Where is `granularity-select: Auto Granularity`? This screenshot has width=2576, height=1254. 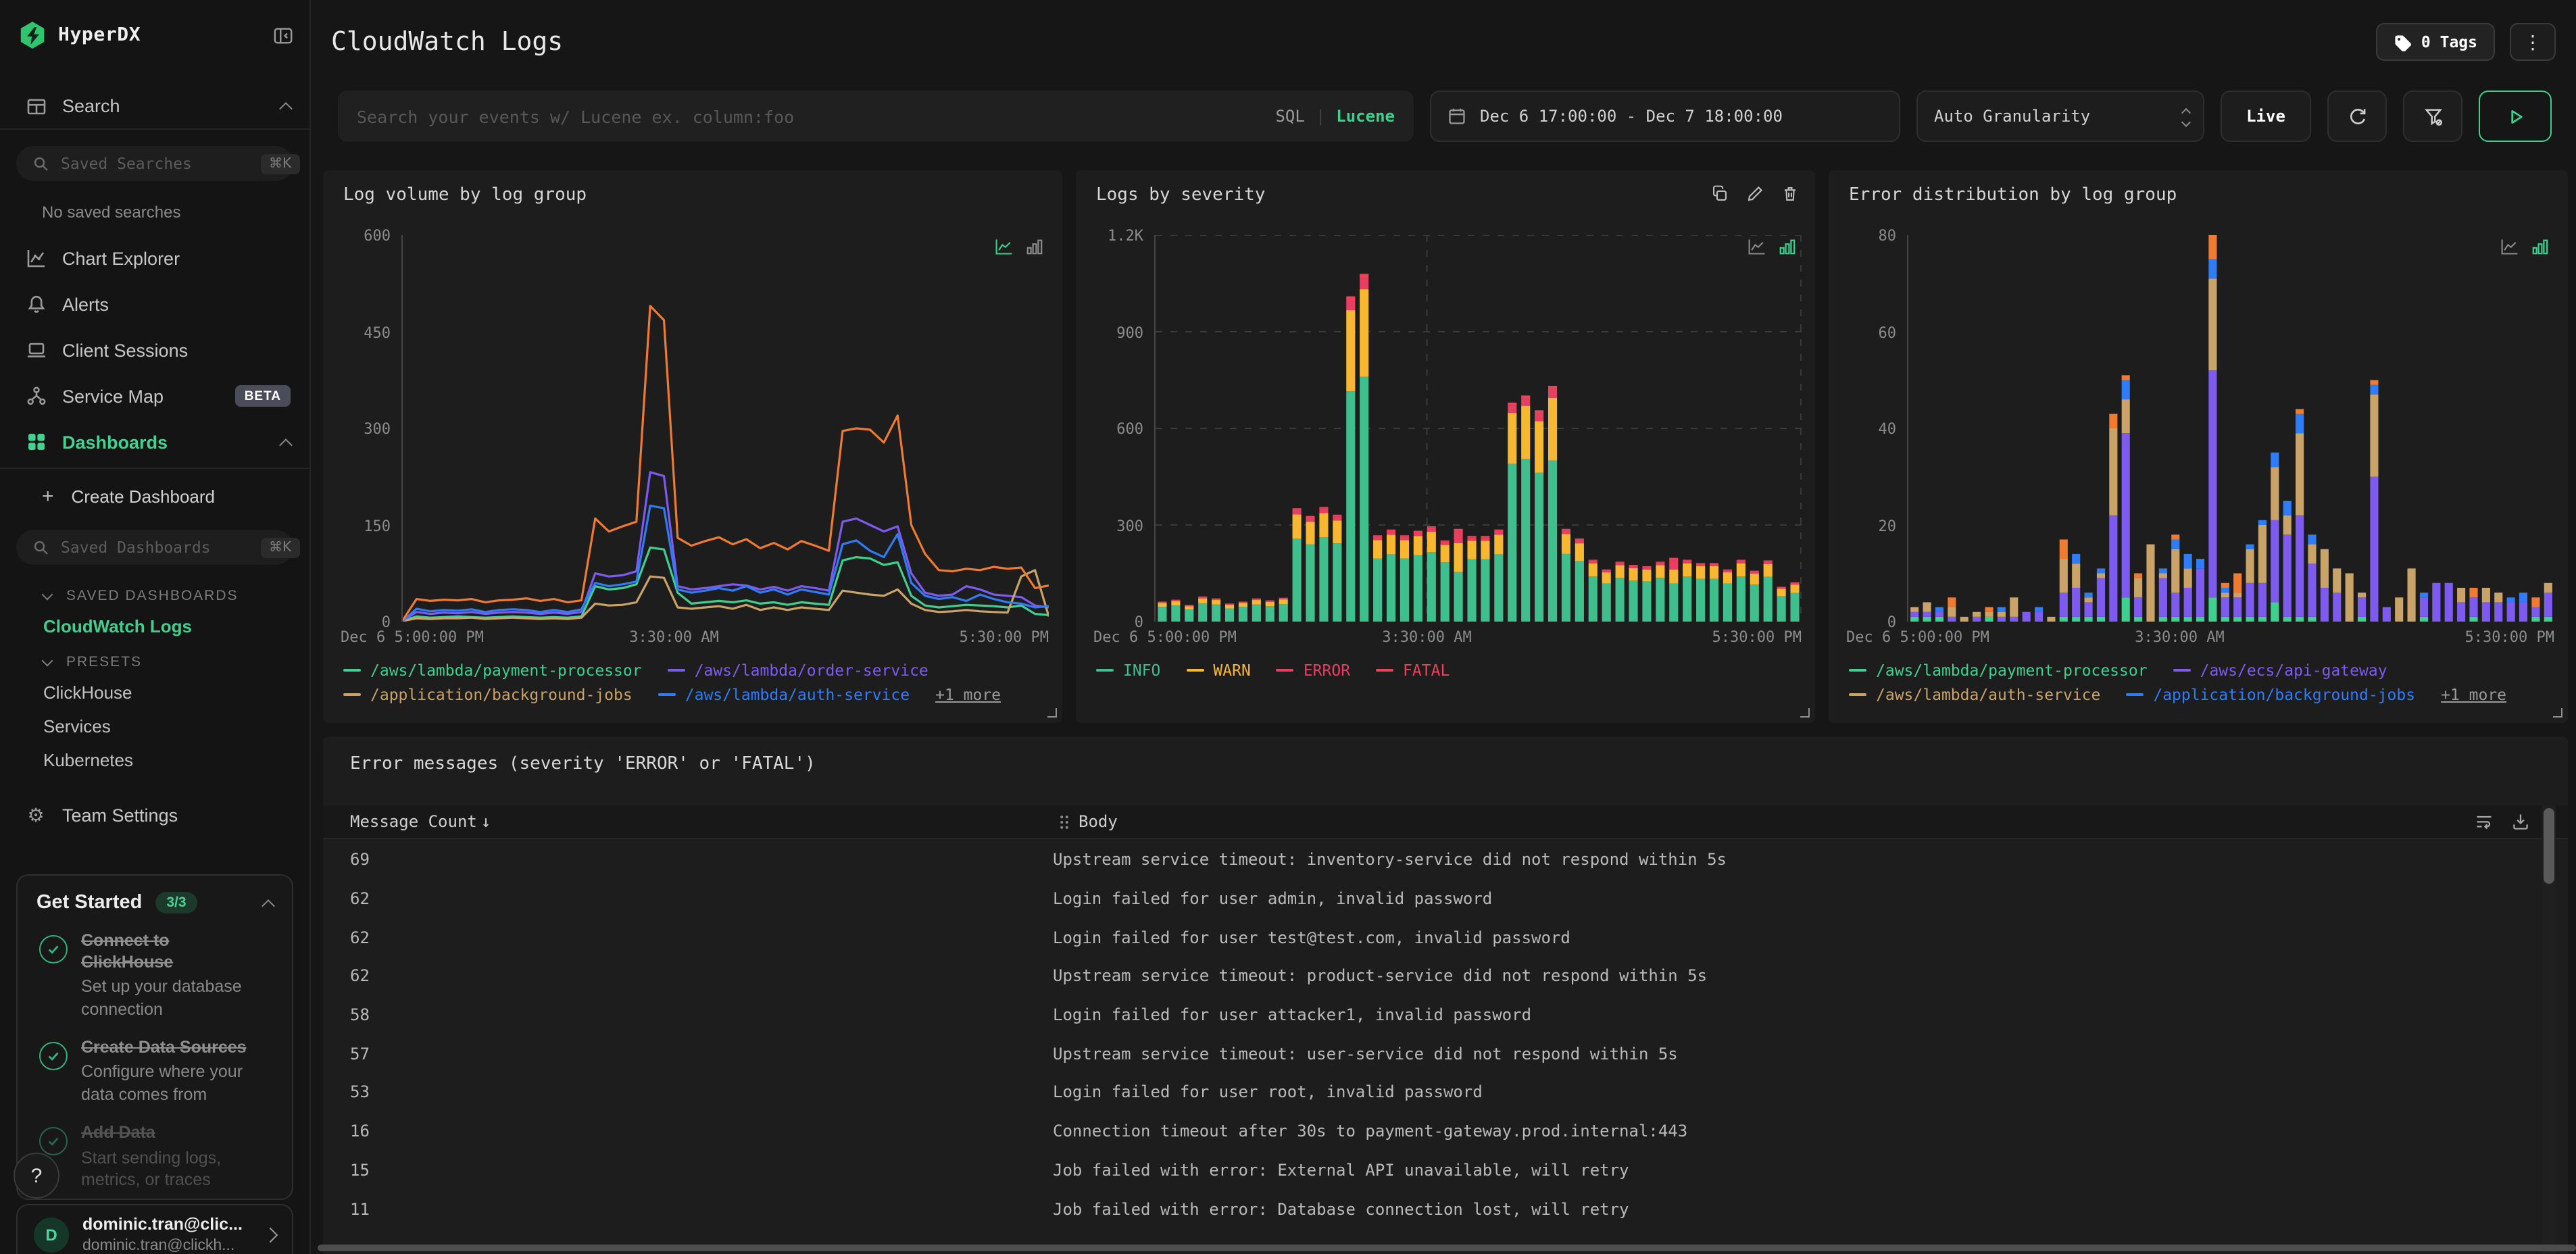 granularity-select: Auto Granularity is located at coordinates (2060, 116).